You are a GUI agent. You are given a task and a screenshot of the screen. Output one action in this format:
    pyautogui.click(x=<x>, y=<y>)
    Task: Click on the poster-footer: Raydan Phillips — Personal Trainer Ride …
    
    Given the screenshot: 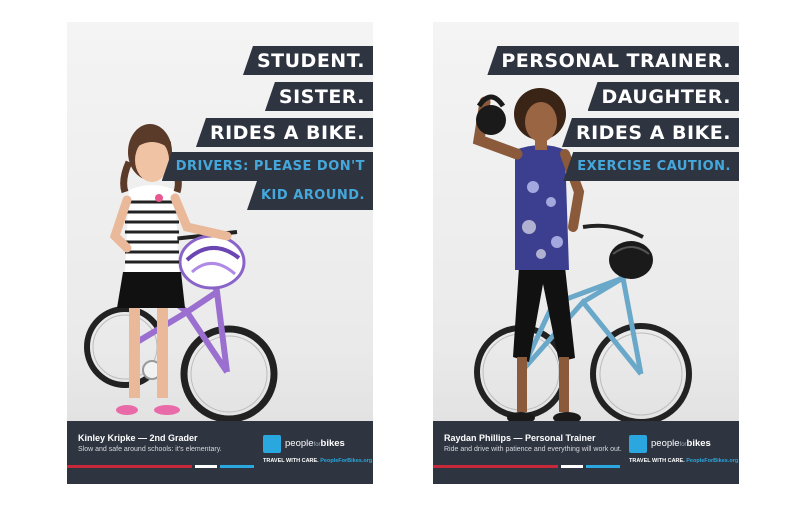 What is the action you would take?
    pyautogui.click(x=586, y=452)
    